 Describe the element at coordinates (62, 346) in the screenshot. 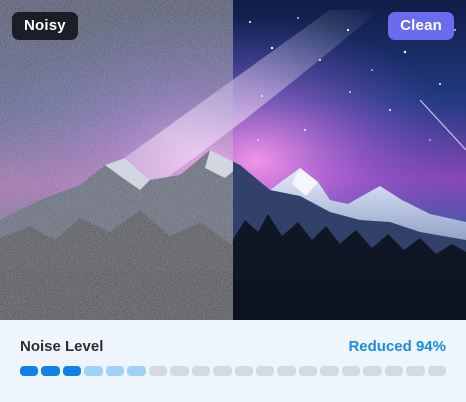

I see `noise-level-label: Noise Level` at that location.